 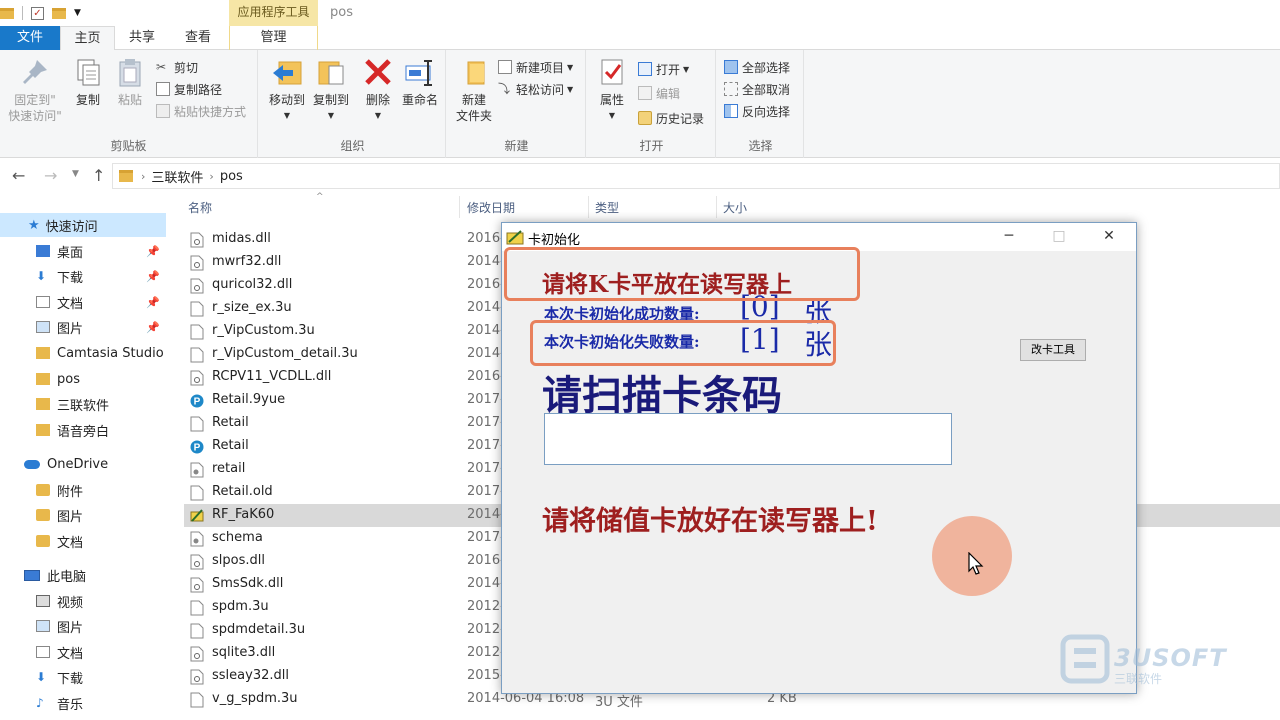 I want to click on select-none-button: 全部取消, so click(x=757, y=89).